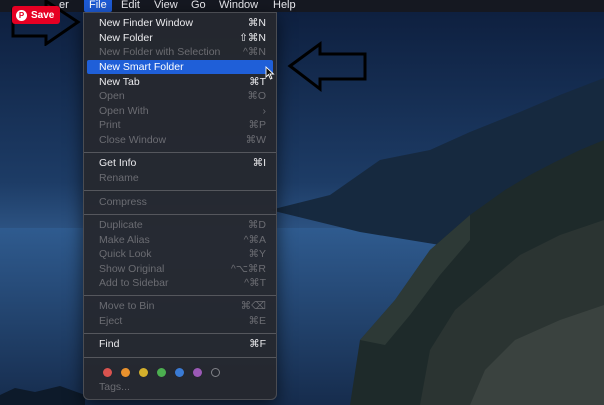 The width and height of the screenshot is (604, 405). I want to click on menu-bar: er File Edit View Go Window Help, so click(302, 6).